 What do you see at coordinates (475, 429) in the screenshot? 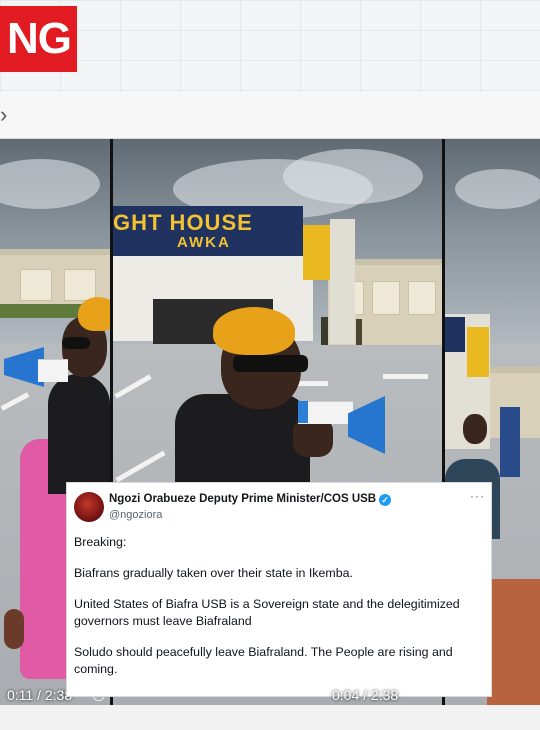
I see `person-head` at bounding box center [475, 429].